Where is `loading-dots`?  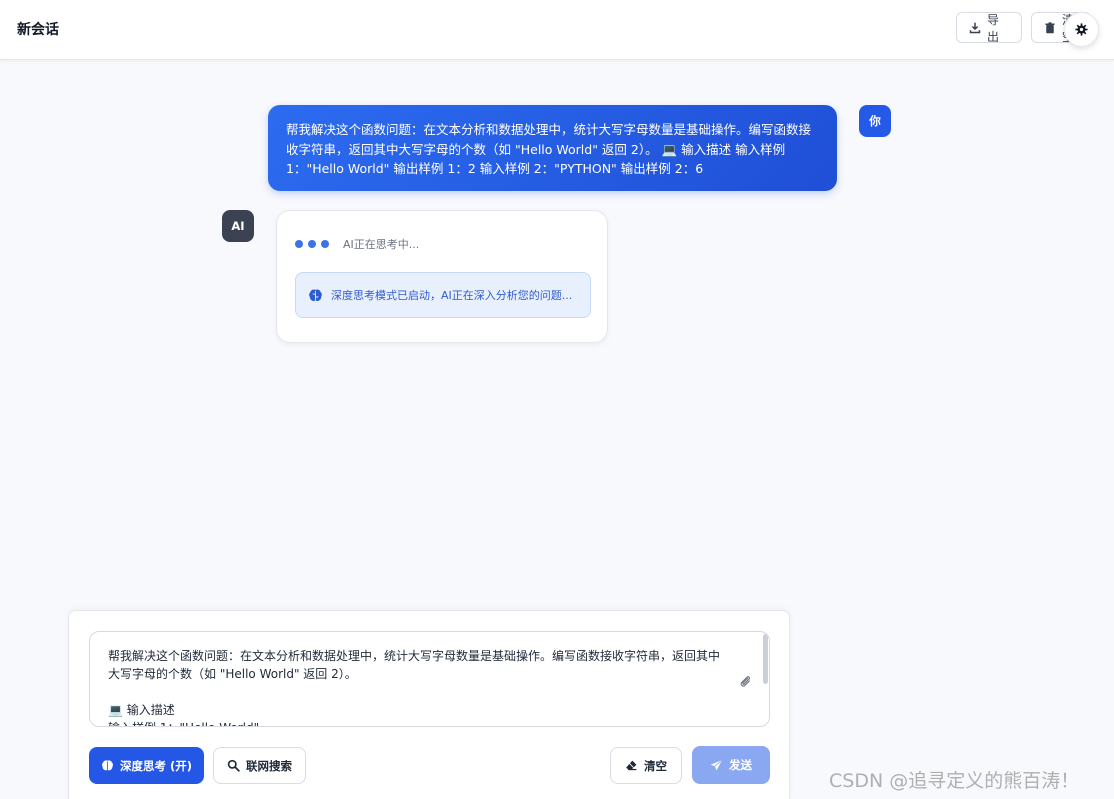 loading-dots is located at coordinates (312, 244).